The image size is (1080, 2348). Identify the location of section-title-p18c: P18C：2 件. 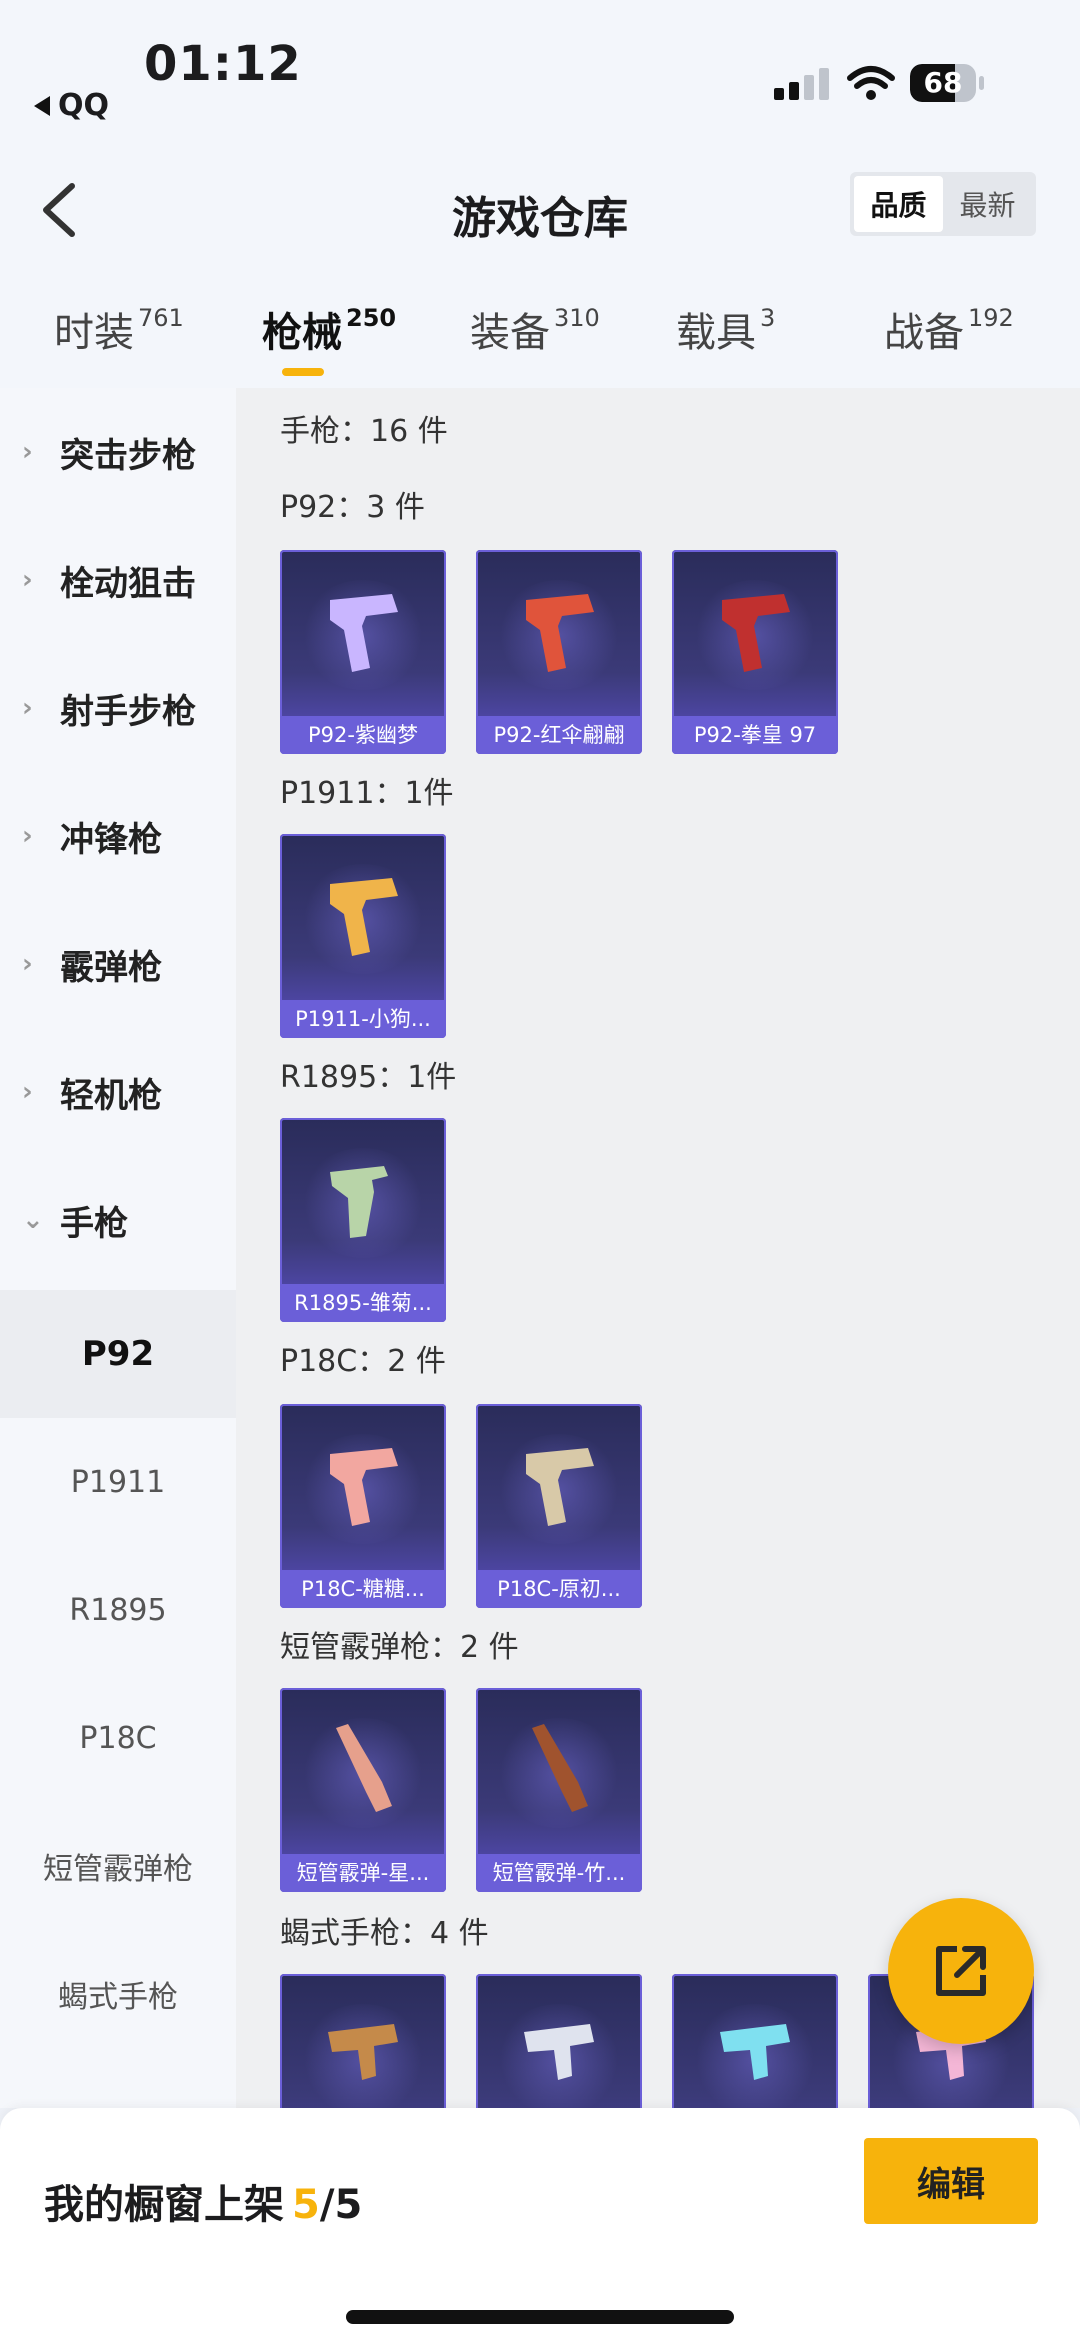
(363, 1361).